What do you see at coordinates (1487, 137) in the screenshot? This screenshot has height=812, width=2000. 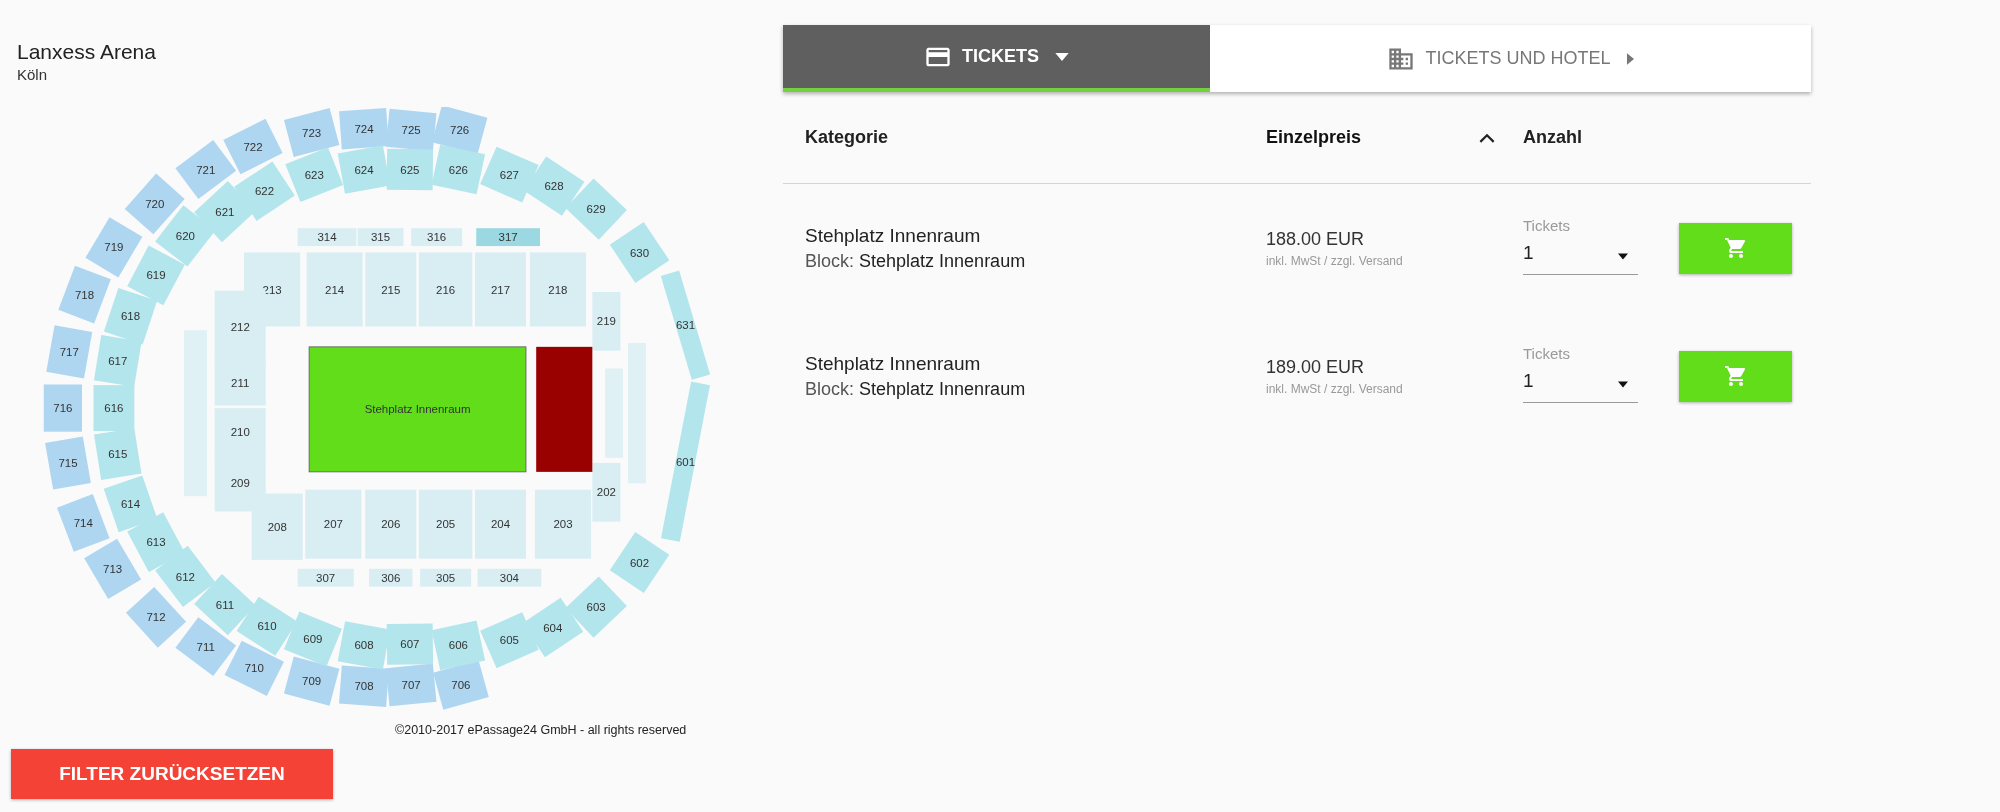 I see `sort-chevron-icon` at bounding box center [1487, 137].